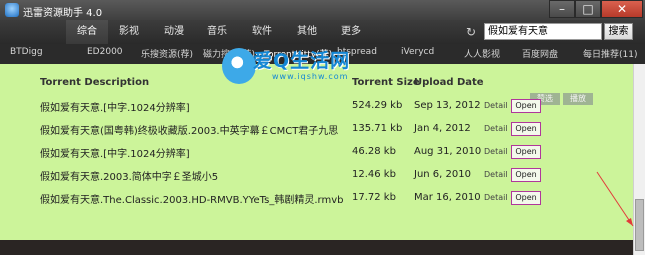 Image resolution: width=645 pixels, height=255 pixels. What do you see at coordinates (618, 31) in the screenshot?
I see `search-button: 搜索` at bounding box center [618, 31].